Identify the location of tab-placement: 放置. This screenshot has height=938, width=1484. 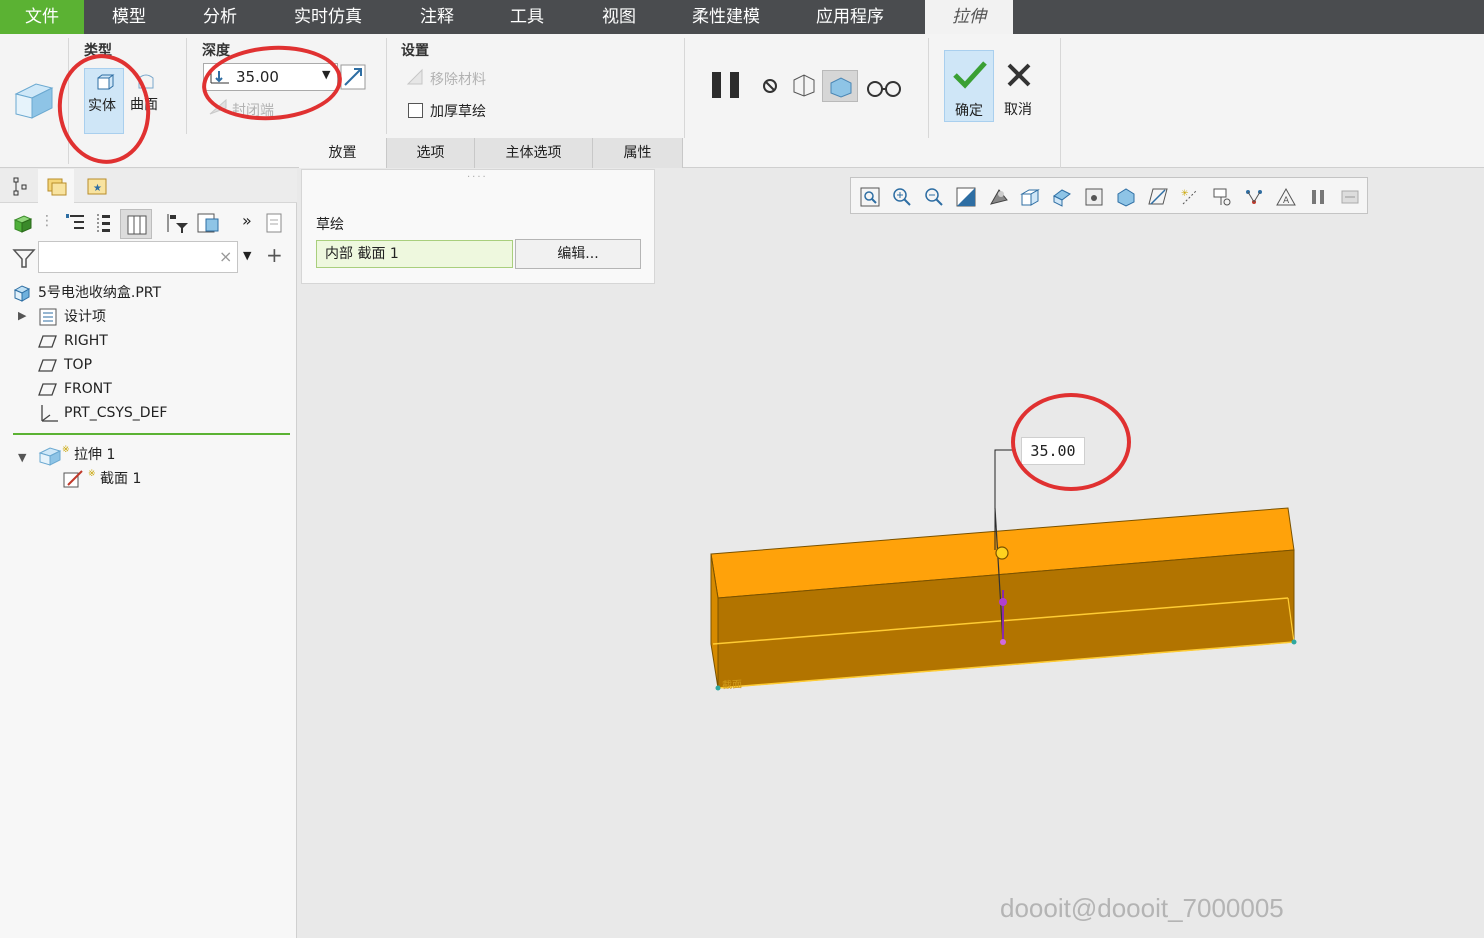
(343, 153).